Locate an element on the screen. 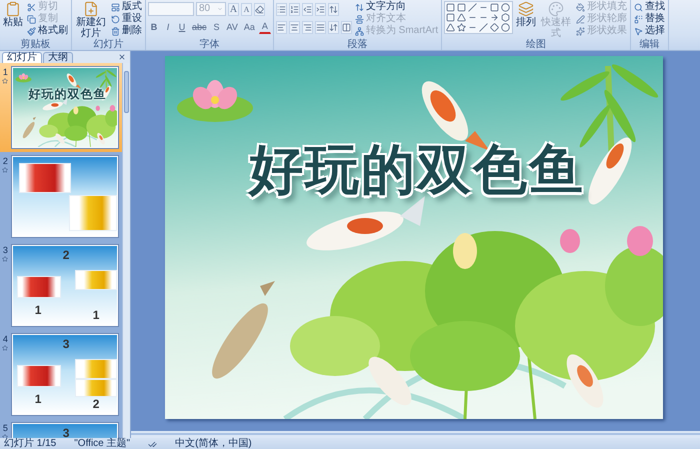 This screenshot has width=700, height=449. slide-number: 5 is located at coordinates (5, 428).